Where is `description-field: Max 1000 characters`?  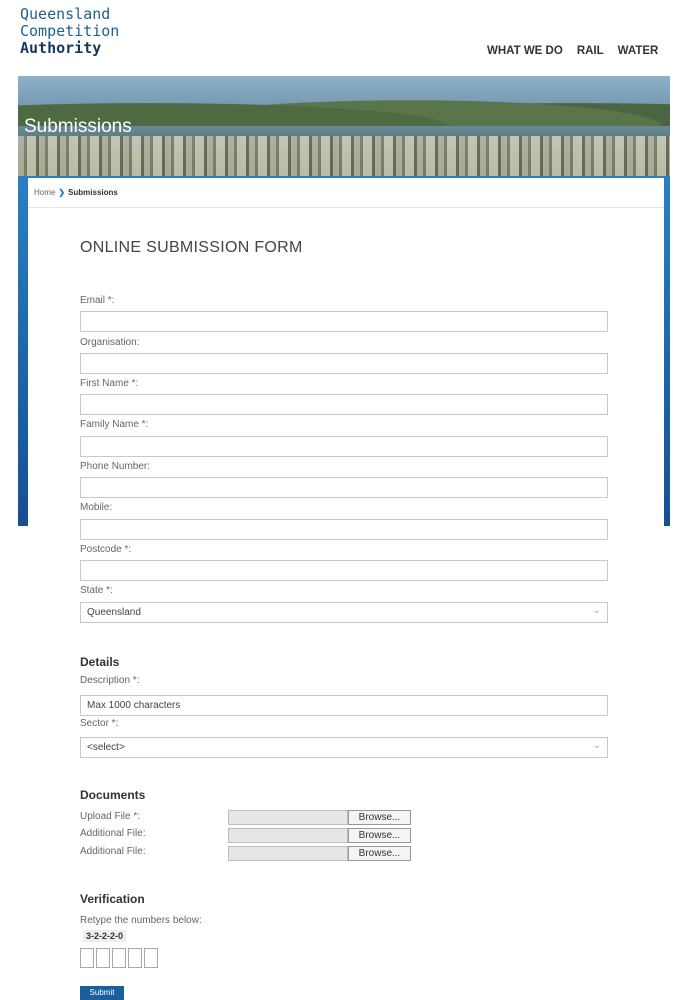
description-field: Max 1000 characters is located at coordinates (344, 705).